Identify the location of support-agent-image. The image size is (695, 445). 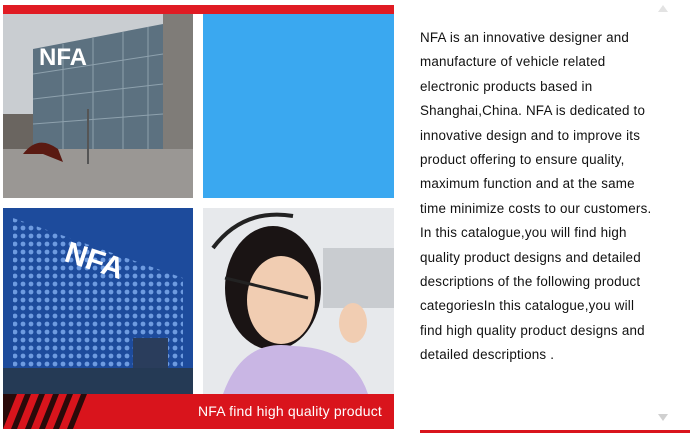
(298, 301).